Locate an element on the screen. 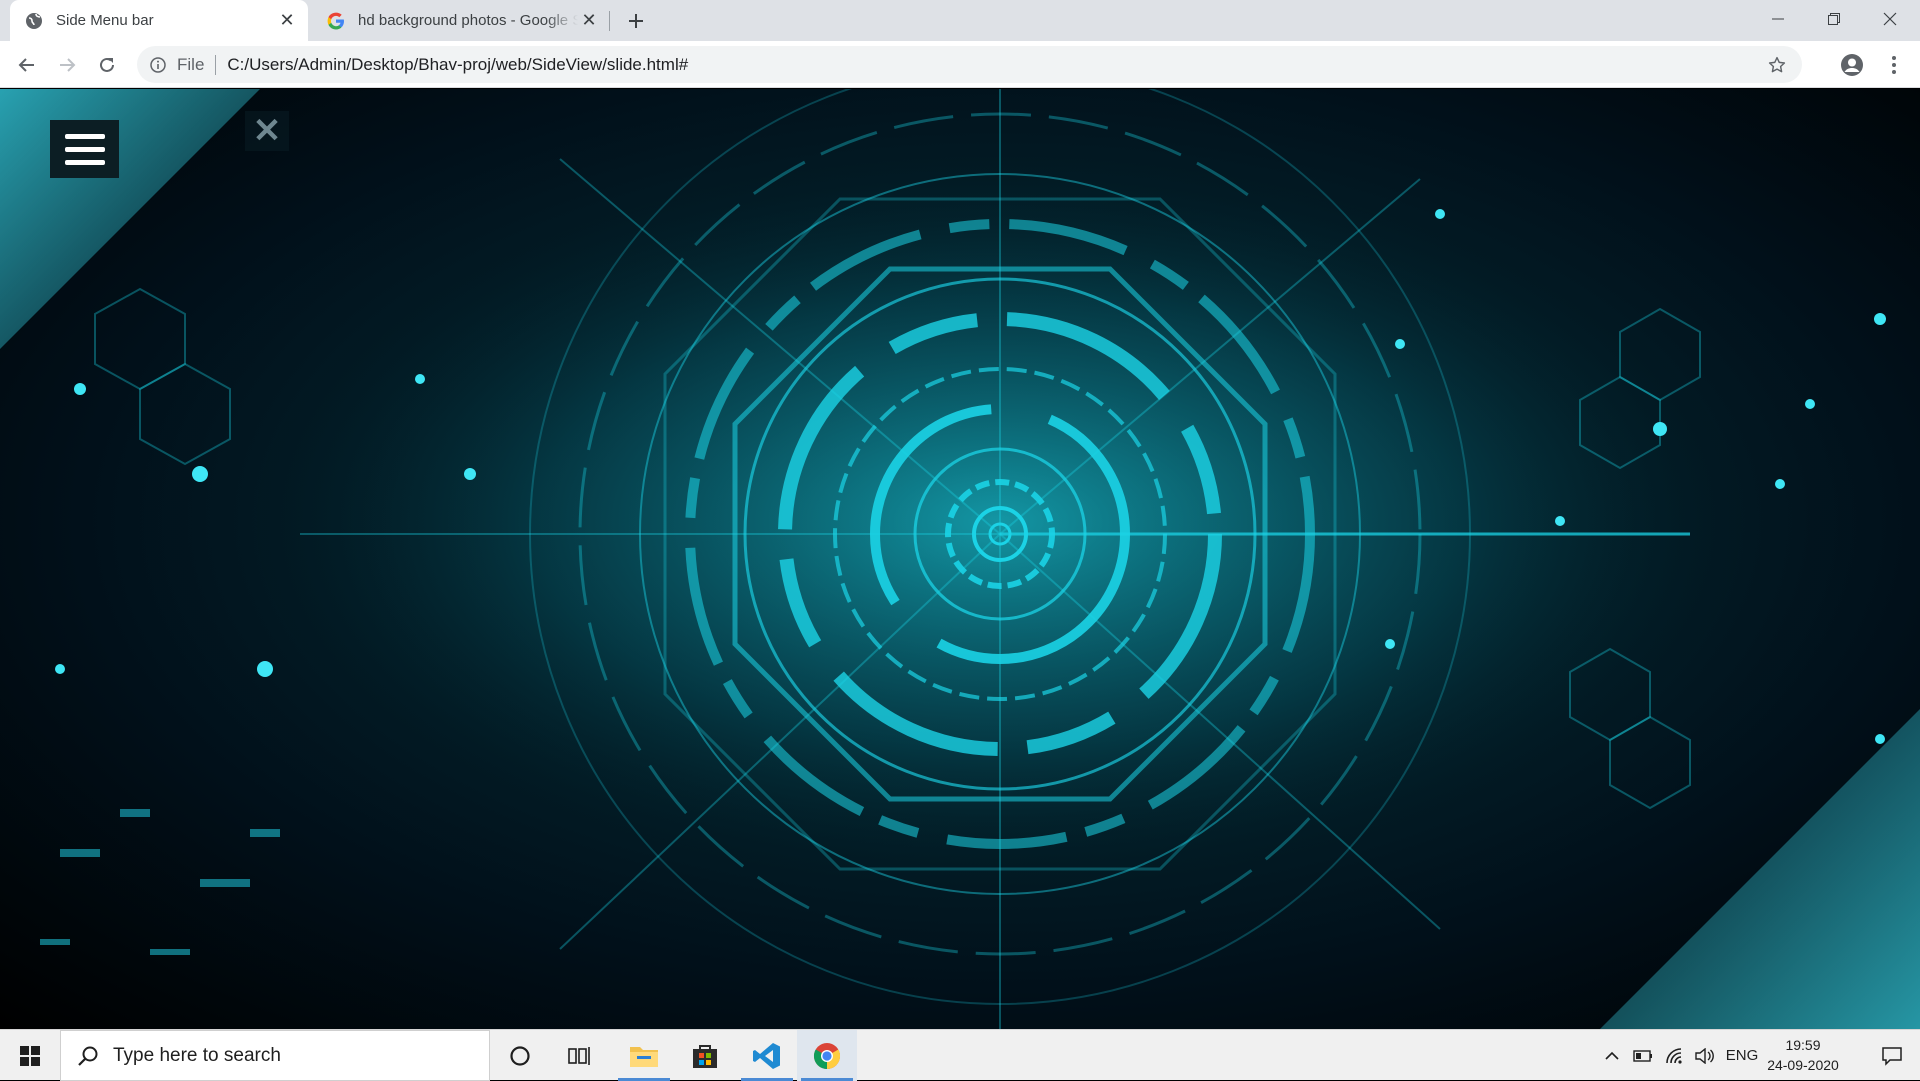  reload-icon is located at coordinates (107, 64).